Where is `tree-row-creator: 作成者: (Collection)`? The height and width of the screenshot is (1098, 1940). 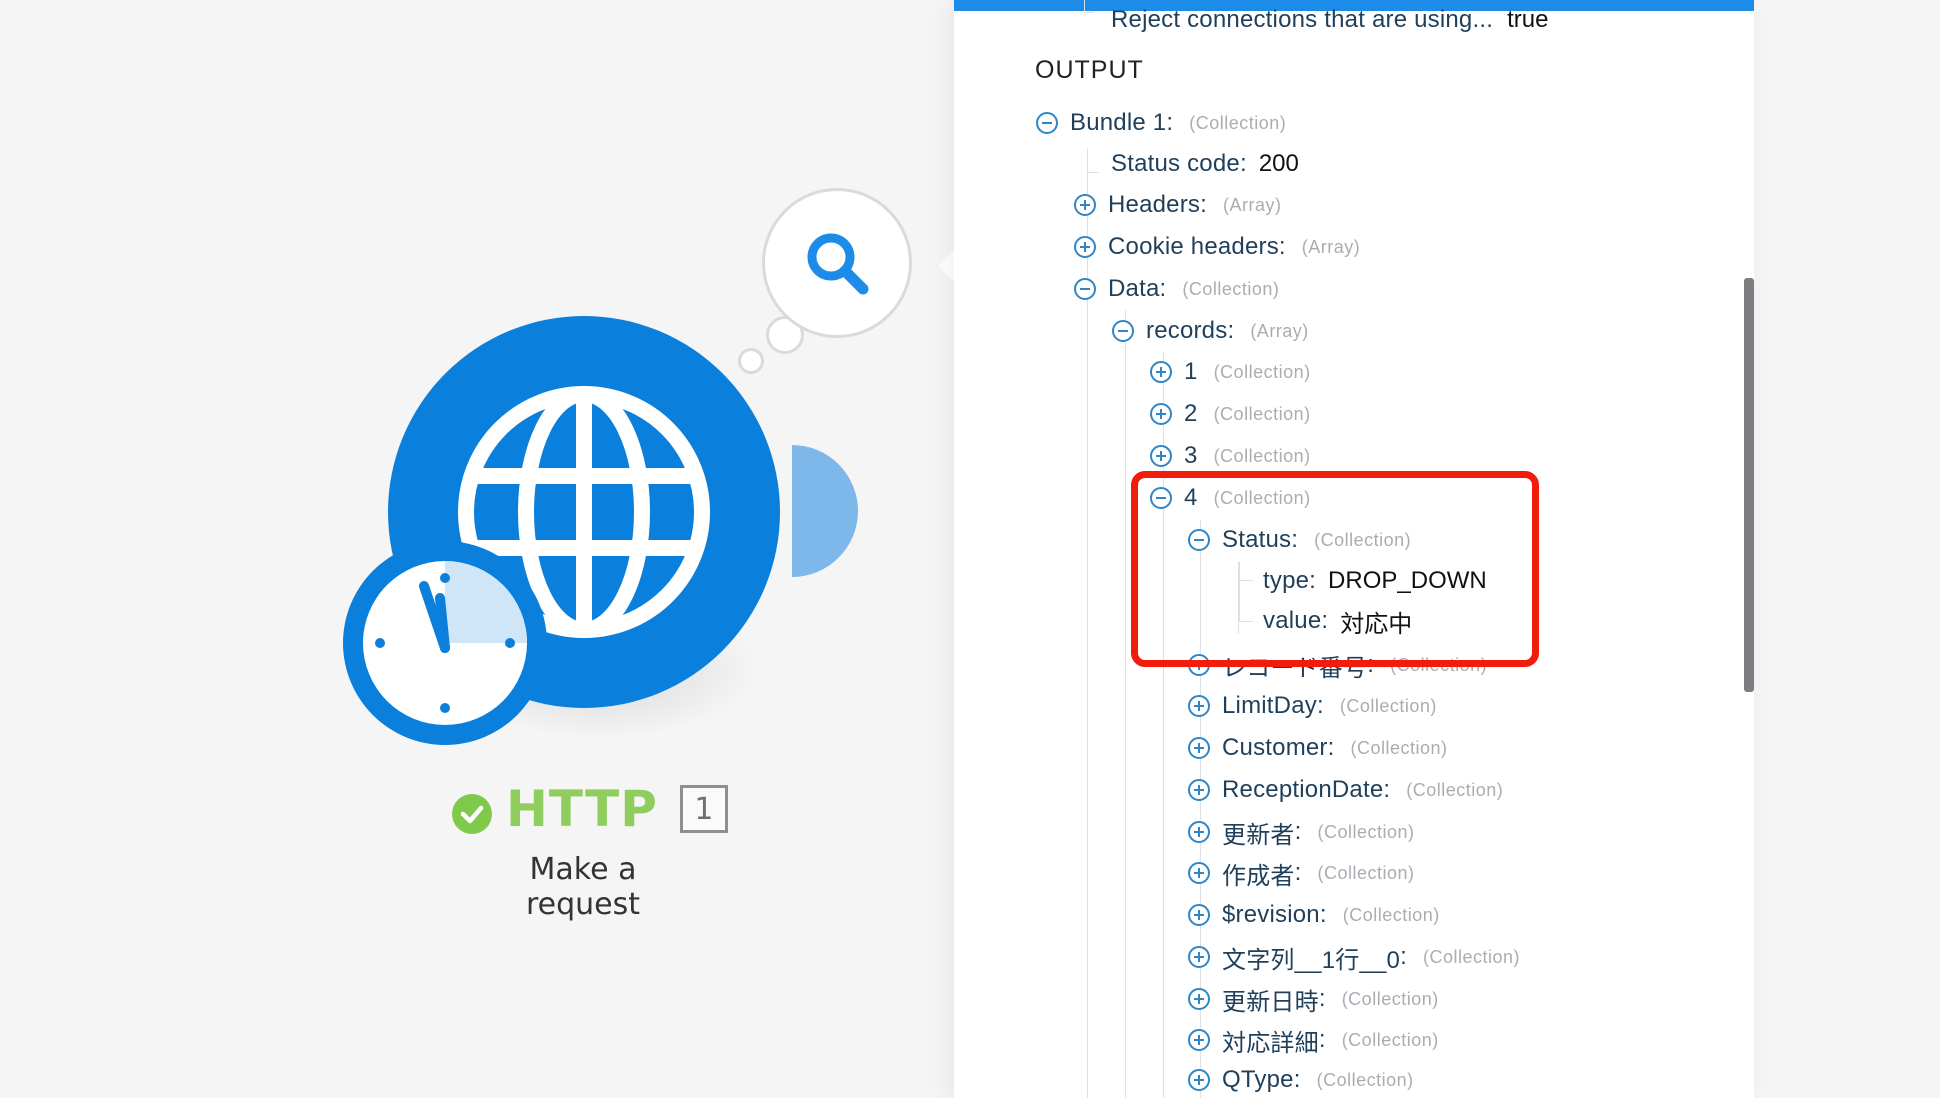
tree-row-creator: 作成者: (Collection) is located at coordinates (1301, 873).